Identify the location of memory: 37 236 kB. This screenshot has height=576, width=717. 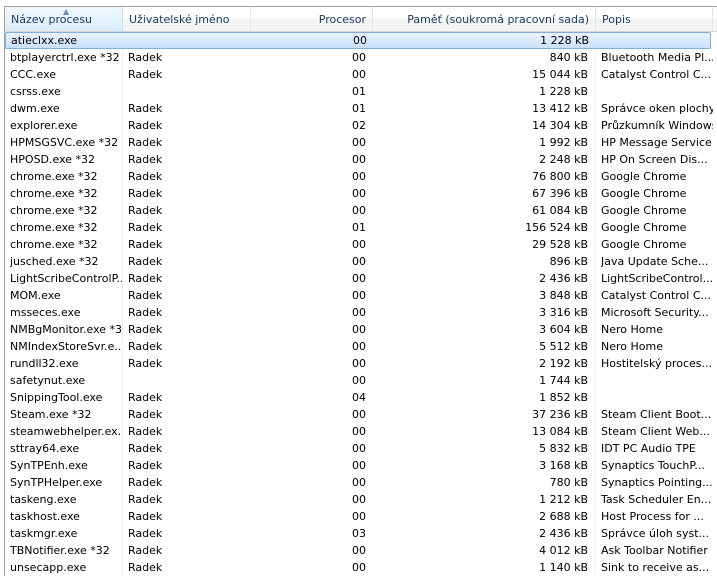
(560, 414).